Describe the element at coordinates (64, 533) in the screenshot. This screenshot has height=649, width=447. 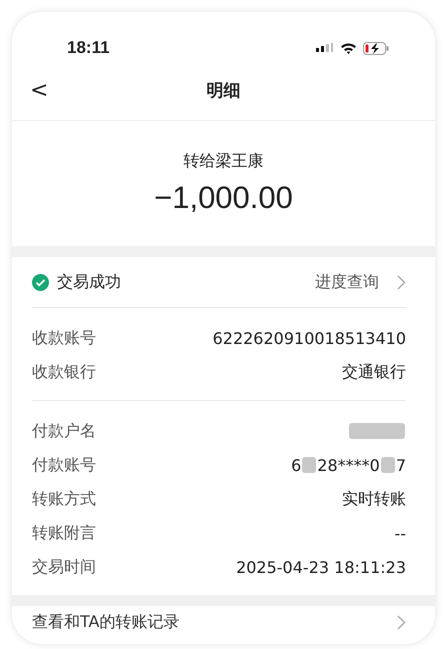
I see `field-label: 转账附言` at that location.